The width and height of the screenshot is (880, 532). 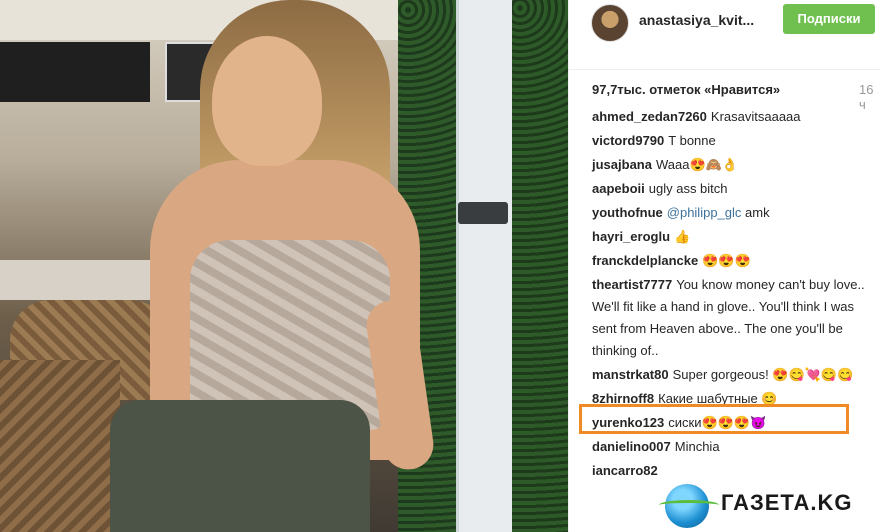 What do you see at coordinates (630, 374) in the screenshot?
I see `comment-user: manstrkat80` at bounding box center [630, 374].